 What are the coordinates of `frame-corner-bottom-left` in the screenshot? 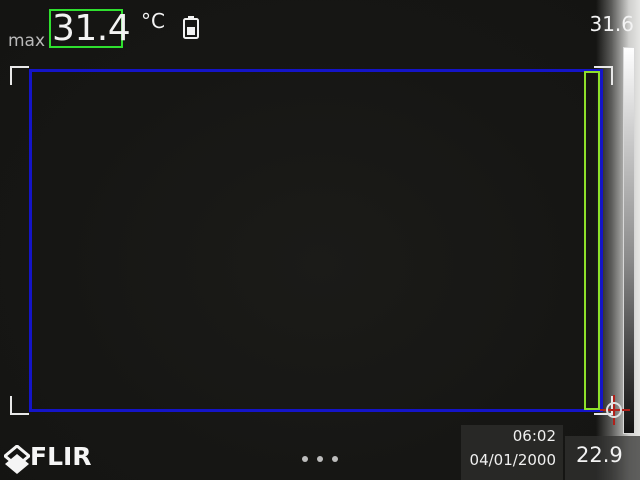 It's located at (19, 405).